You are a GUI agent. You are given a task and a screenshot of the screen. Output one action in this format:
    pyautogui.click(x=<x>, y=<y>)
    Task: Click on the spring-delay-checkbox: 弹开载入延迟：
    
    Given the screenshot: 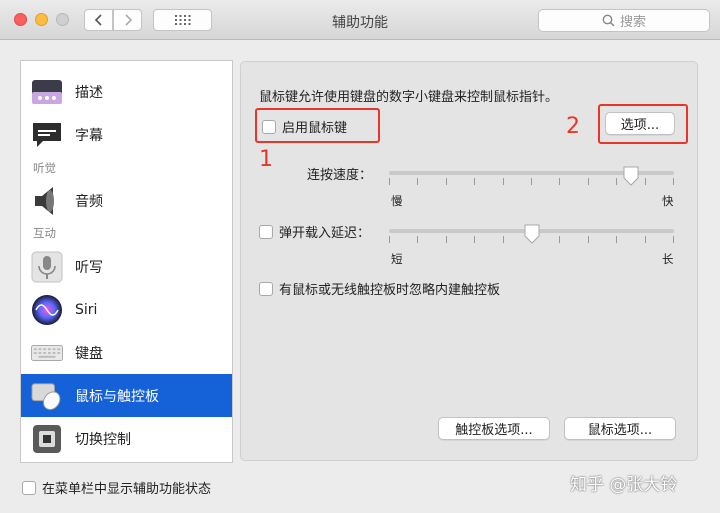 What is the action you would take?
    pyautogui.click(x=314, y=231)
    